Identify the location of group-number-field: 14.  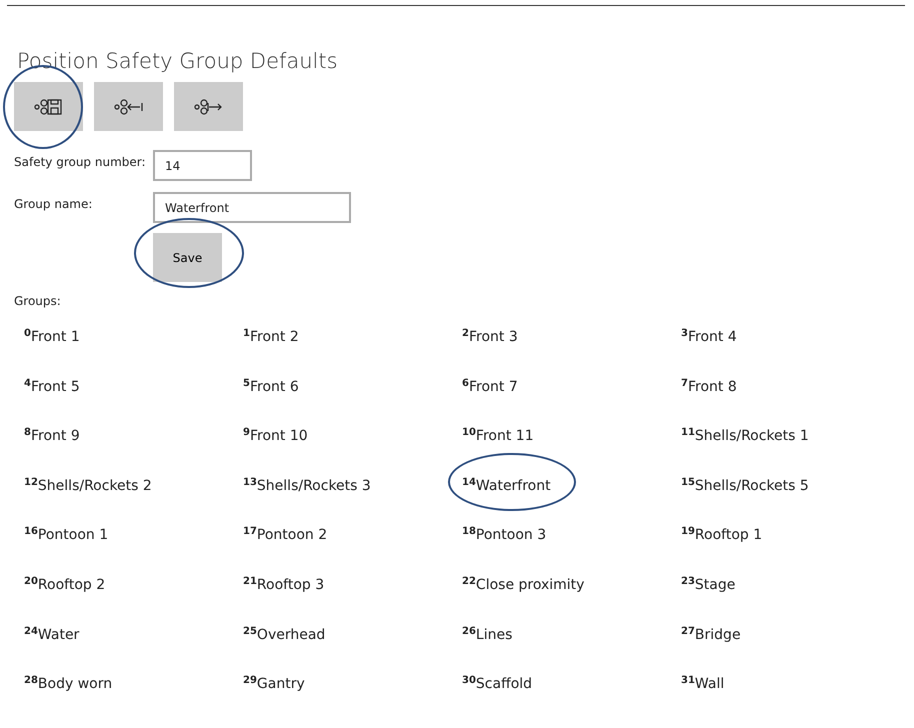
(202, 165).